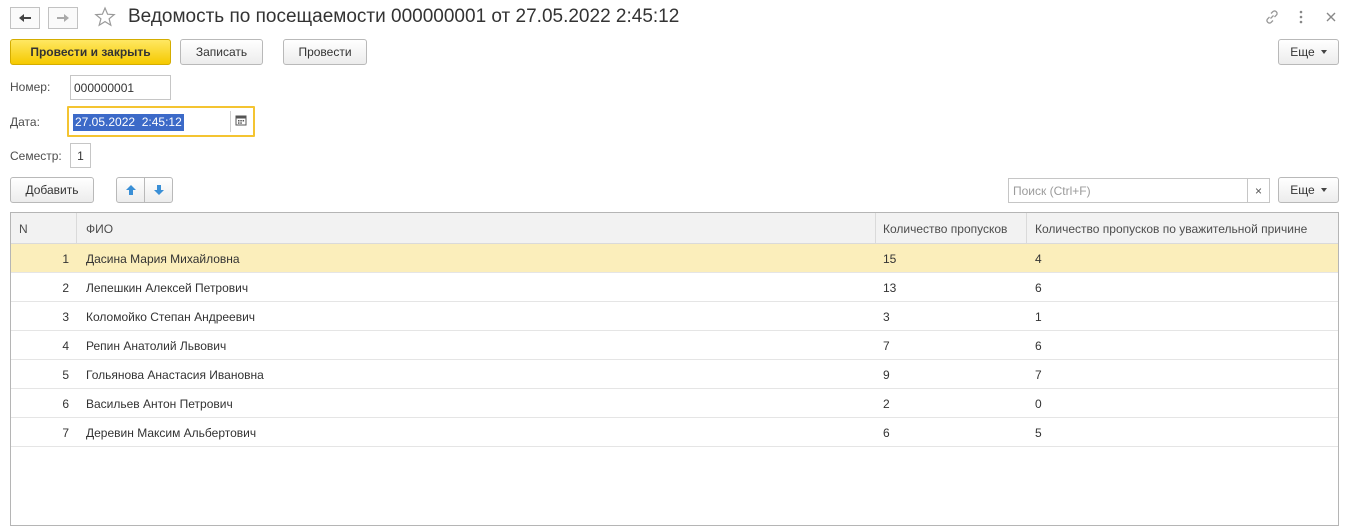  I want to click on date-field: 27.05.2022 2:45:12, so click(161, 121).